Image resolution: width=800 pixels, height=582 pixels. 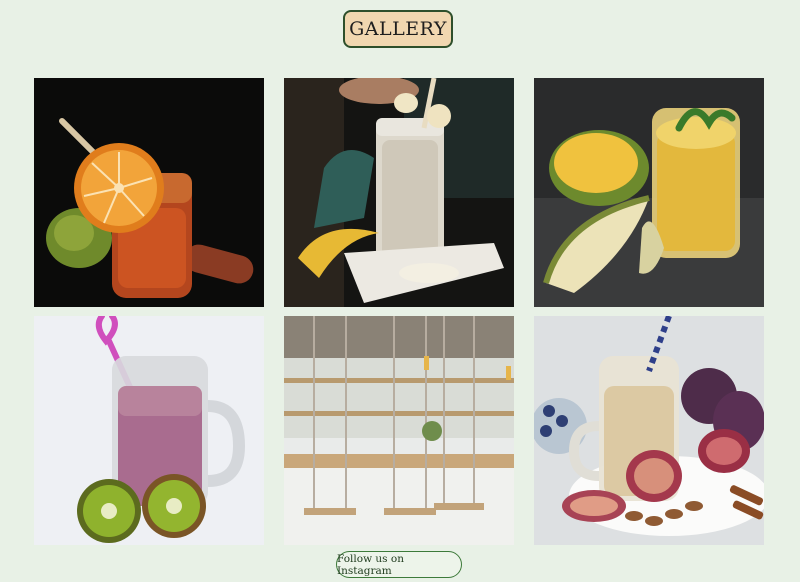 What do you see at coordinates (398, 29) in the screenshot?
I see `gallery-button: GALLERY` at bounding box center [398, 29].